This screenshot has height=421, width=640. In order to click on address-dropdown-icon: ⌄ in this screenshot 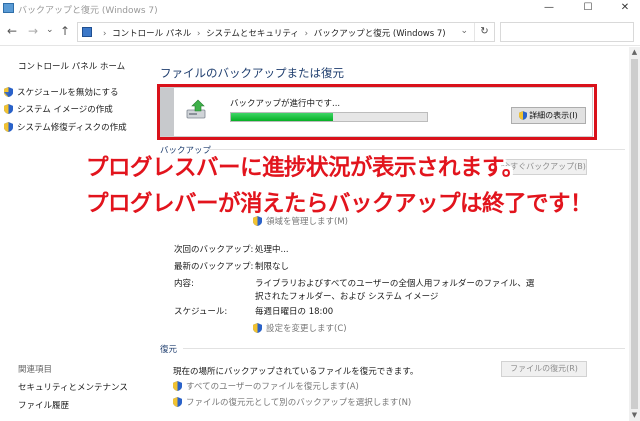, I will do `click(464, 31)`.